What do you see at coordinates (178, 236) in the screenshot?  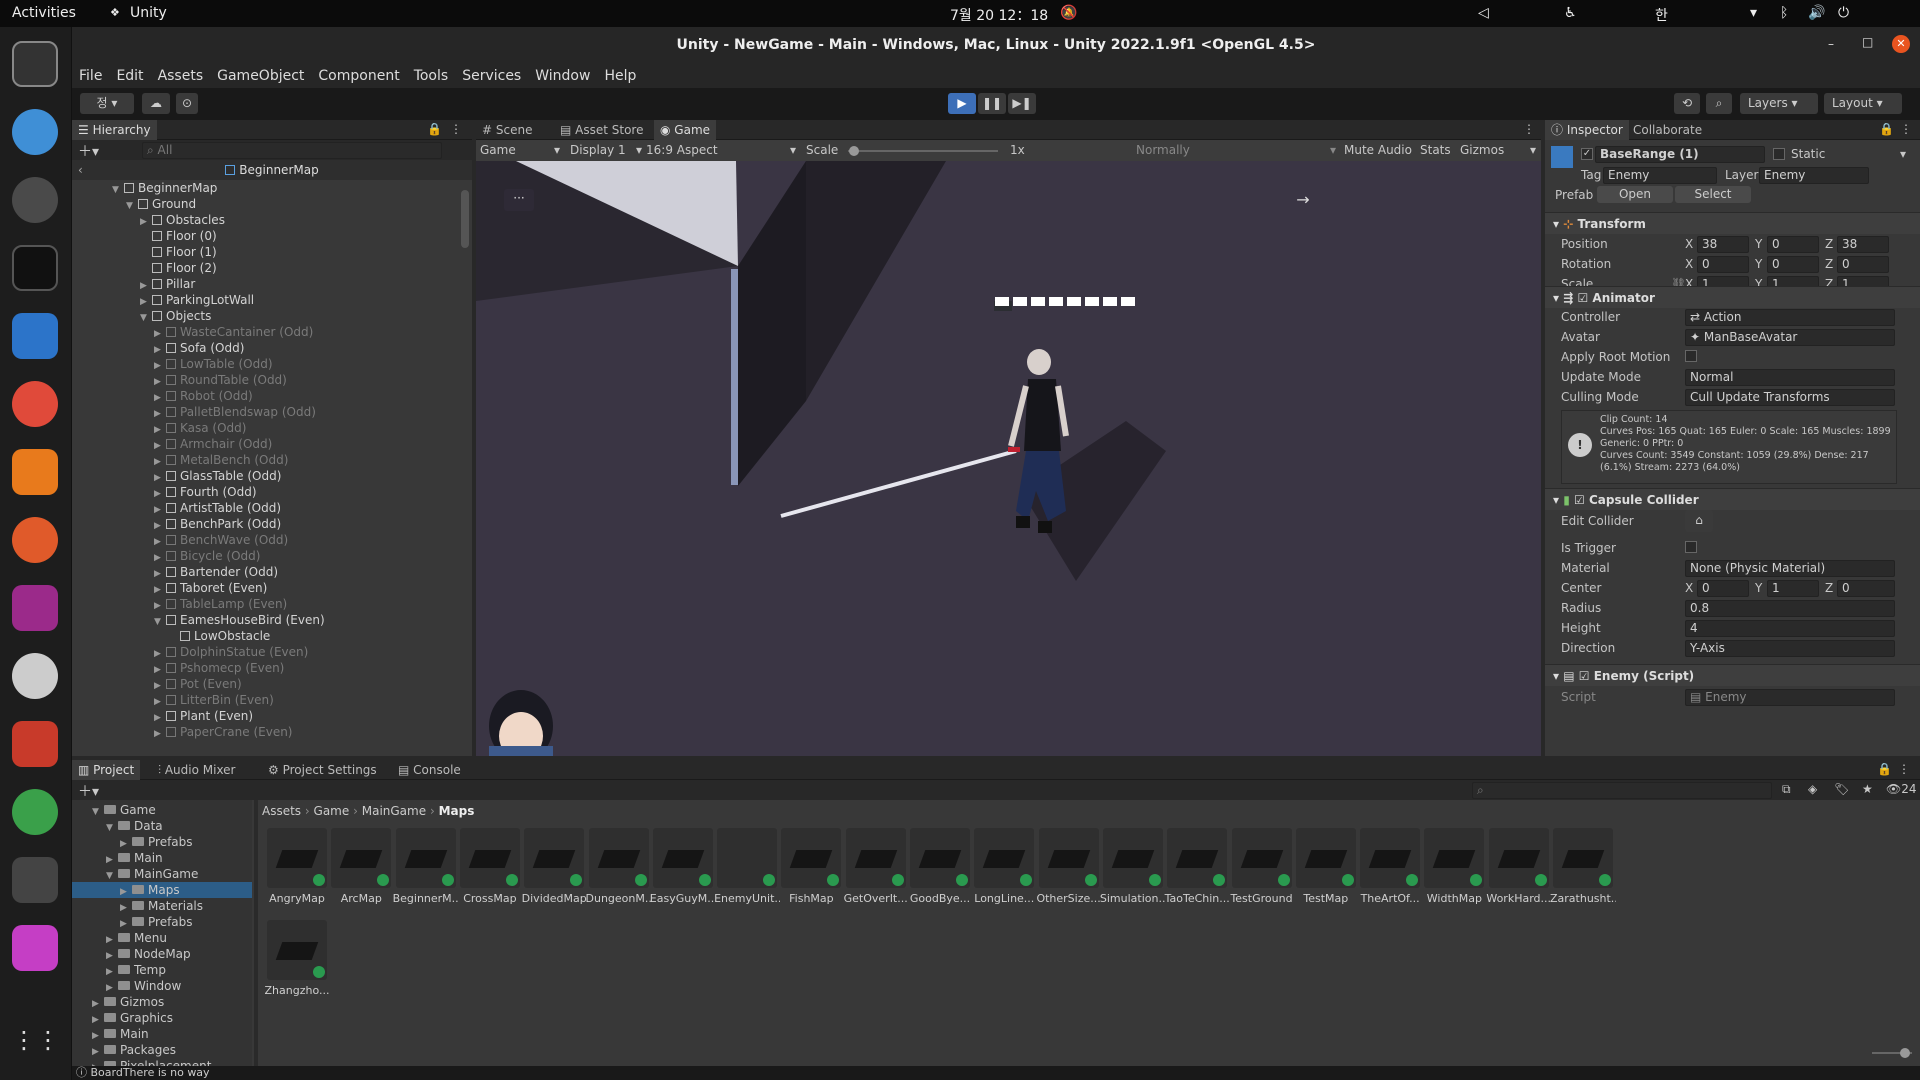 I see `hierarchy-item: Floor (0)` at bounding box center [178, 236].